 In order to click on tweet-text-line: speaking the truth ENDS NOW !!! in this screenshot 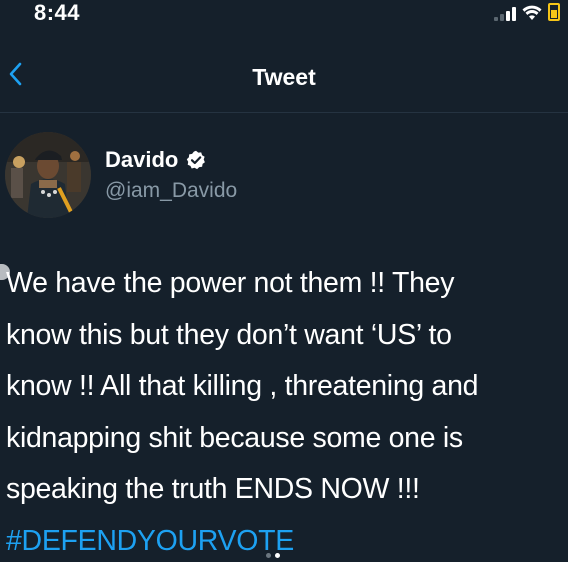, I will do `click(213, 489)`.